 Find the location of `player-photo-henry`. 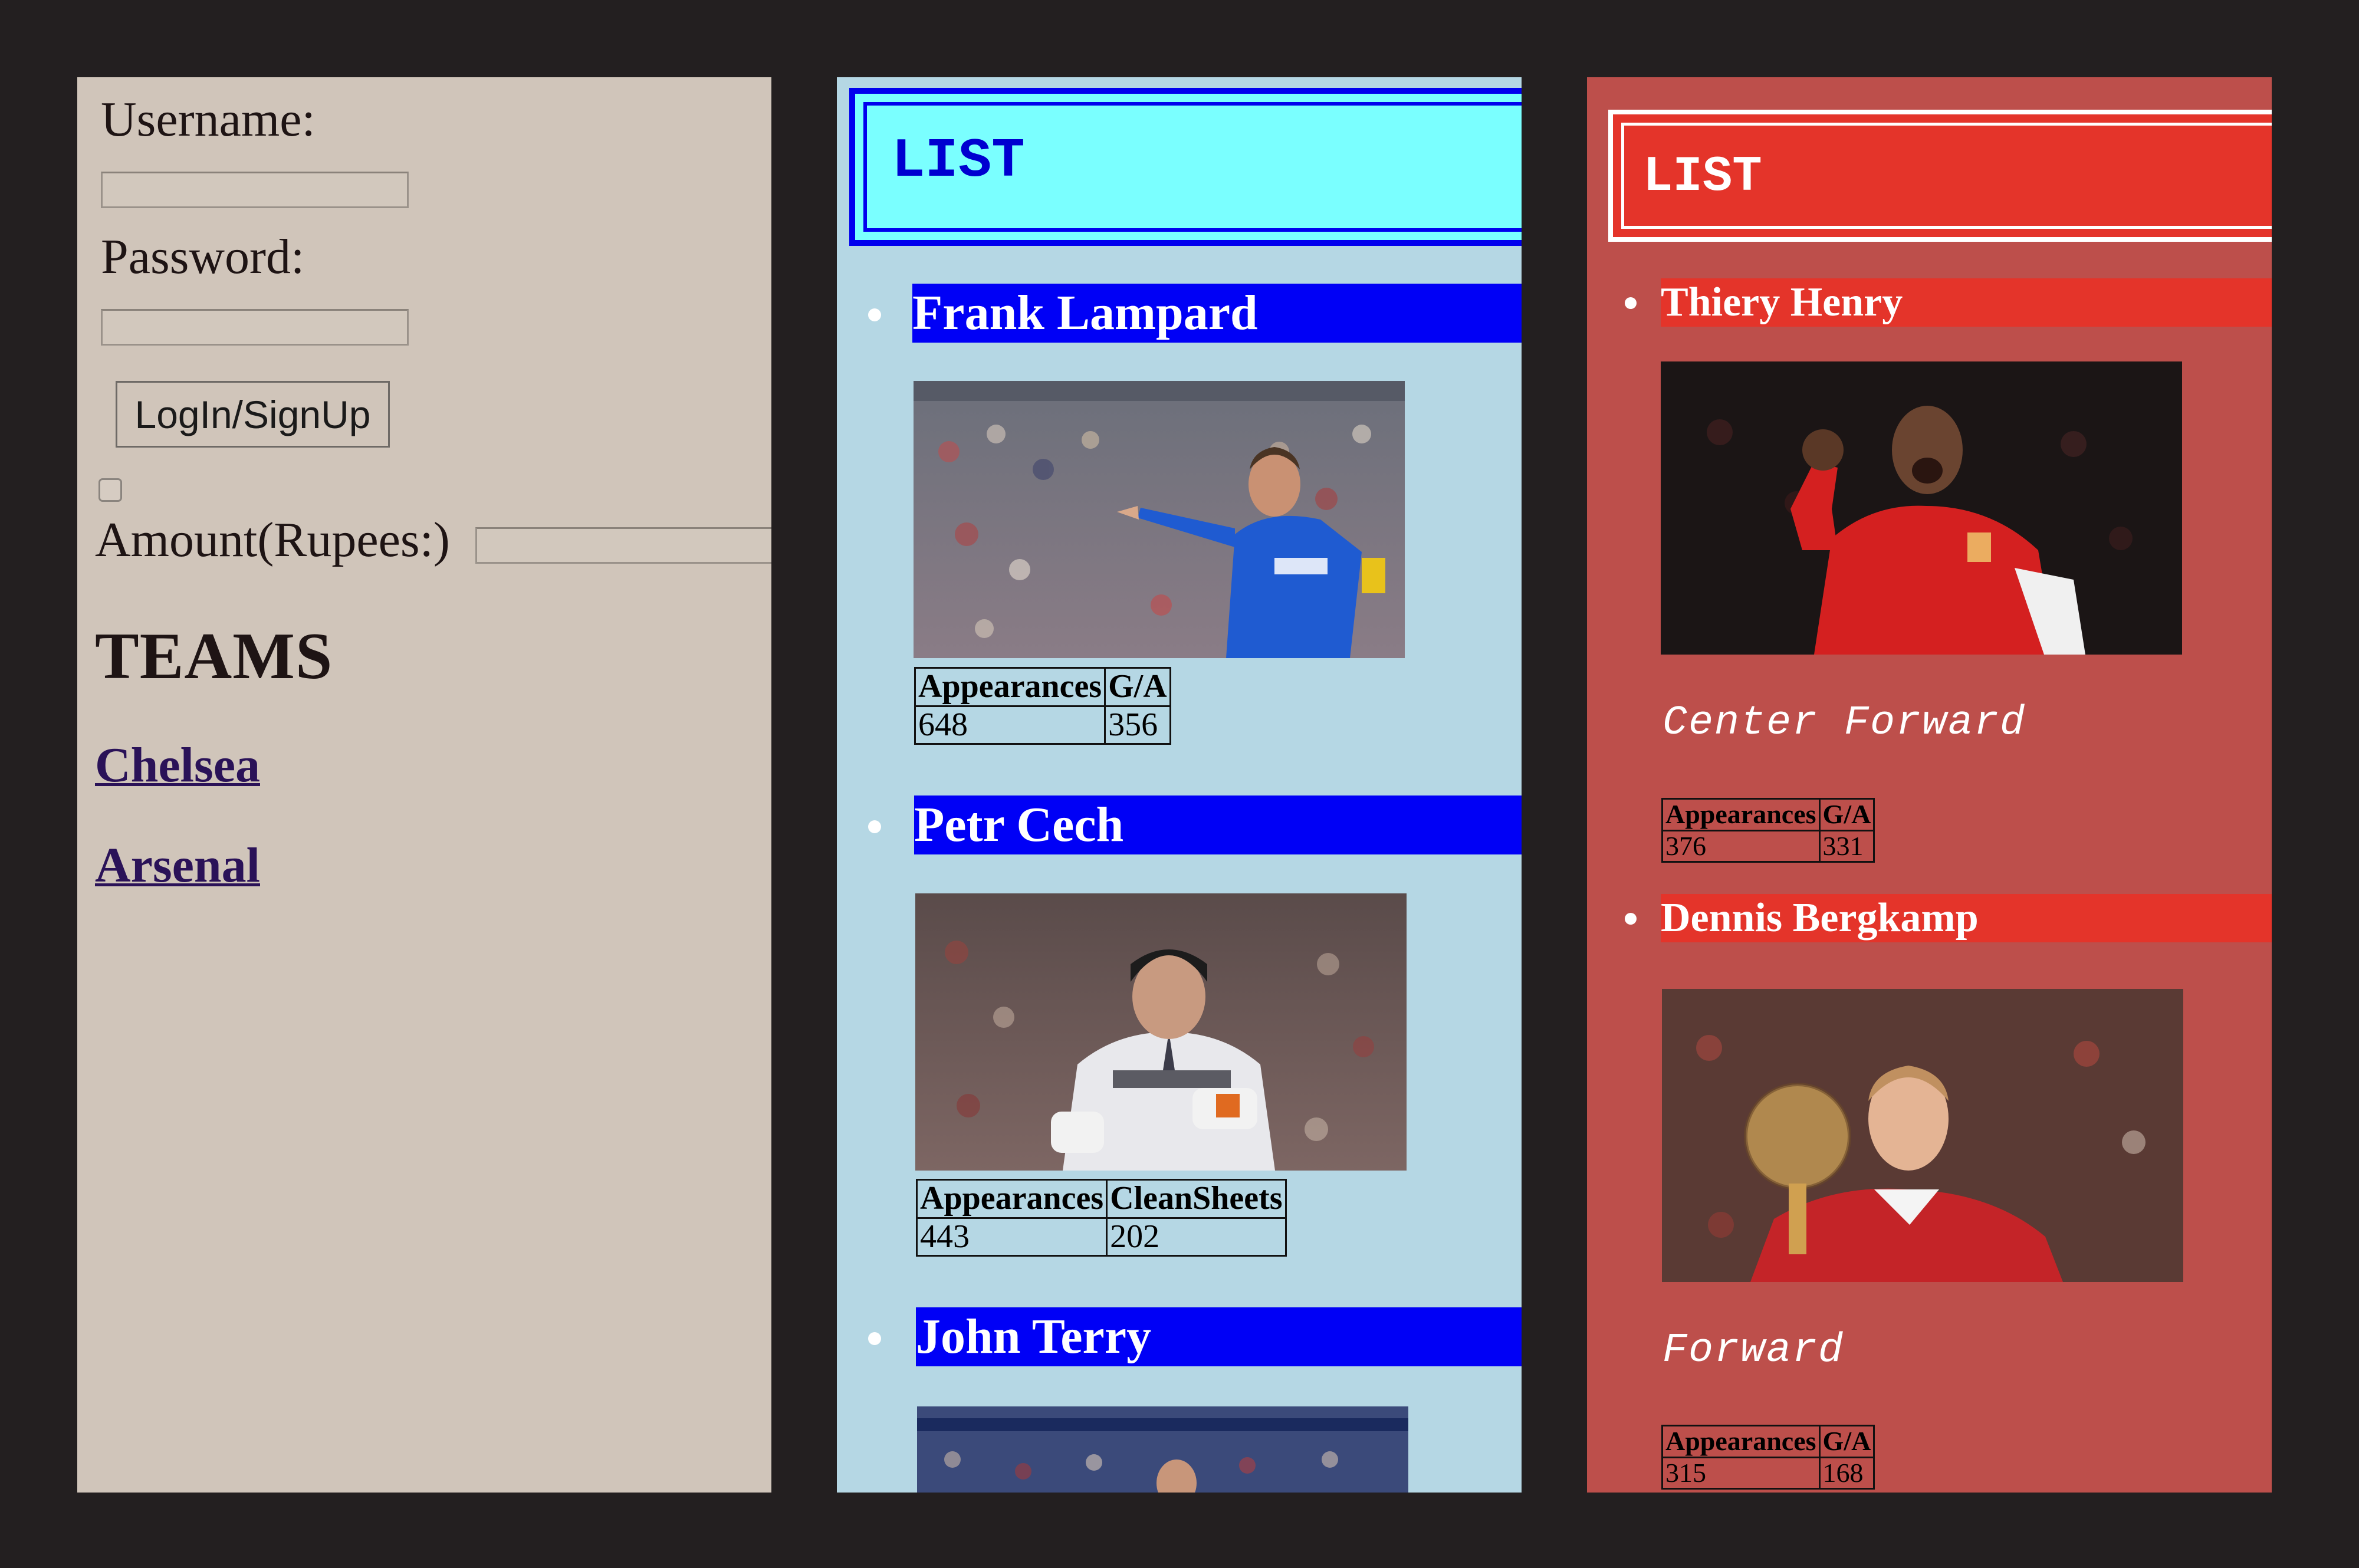

player-photo-henry is located at coordinates (1921, 508).